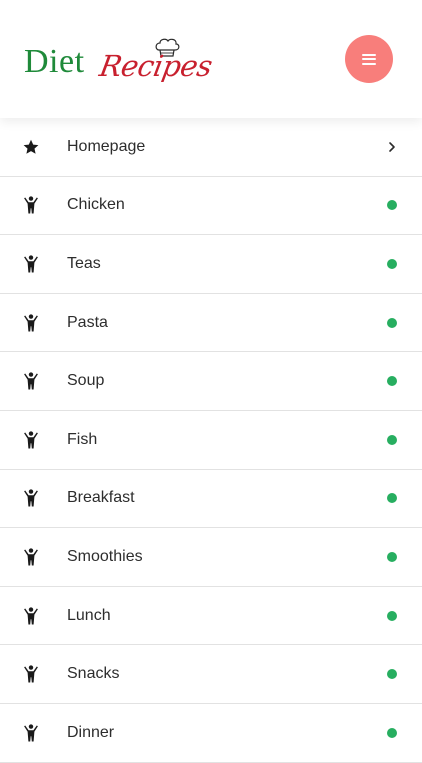  I want to click on chevron-right-icon, so click(392, 146).